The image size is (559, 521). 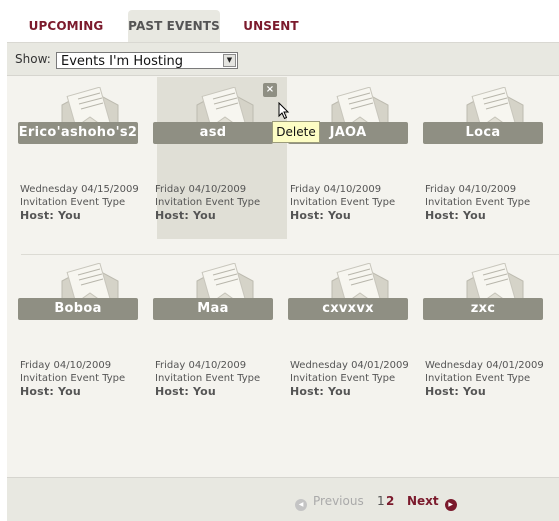 What do you see at coordinates (283, 499) in the screenshot?
I see `pagination-bar: ◀ Previous 1 2 Next ▶` at bounding box center [283, 499].